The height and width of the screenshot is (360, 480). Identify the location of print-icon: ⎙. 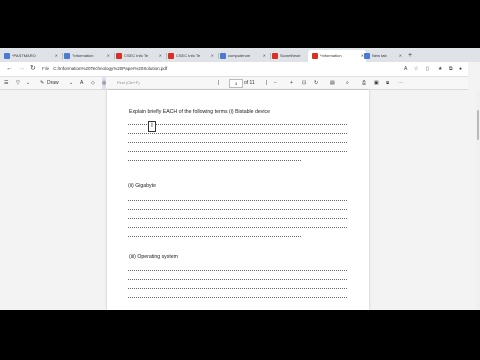
(364, 83).